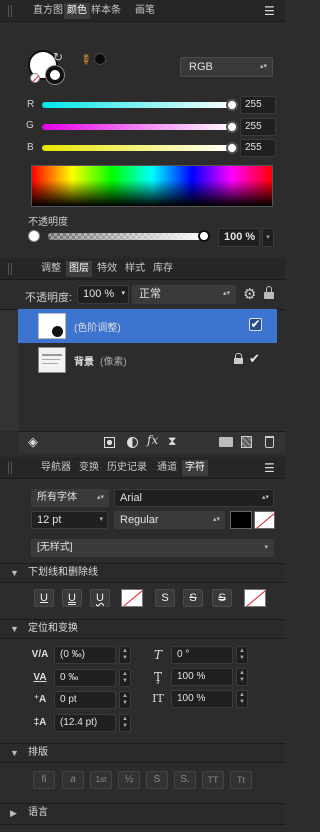 This screenshot has height=832, width=320. What do you see at coordinates (193, 598) in the screenshot?
I see `single-strikethrough-button: S` at bounding box center [193, 598].